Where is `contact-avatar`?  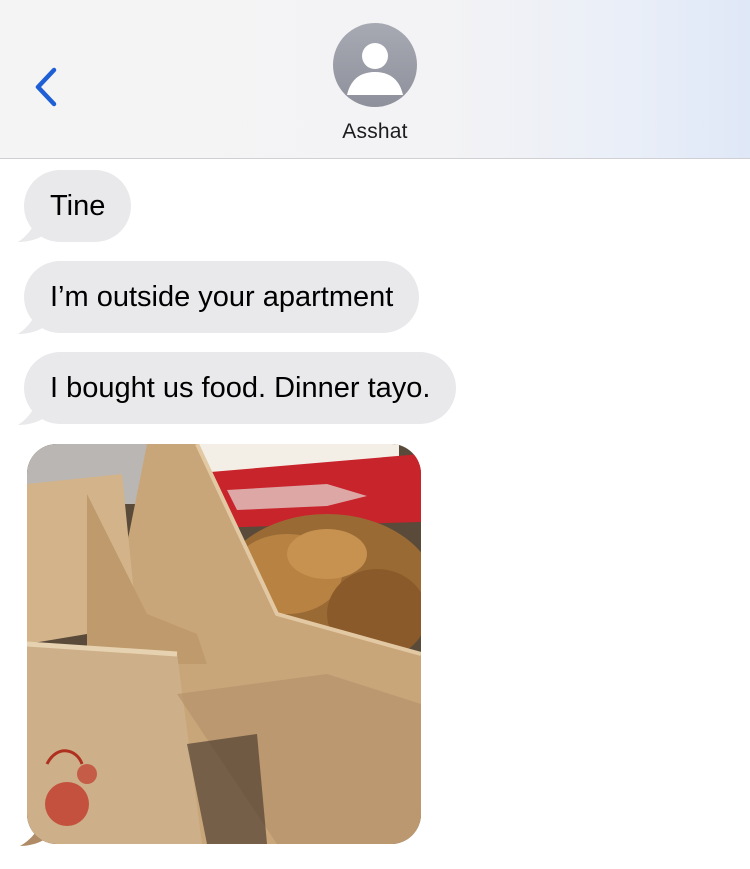 contact-avatar is located at coordinates (375, 65).